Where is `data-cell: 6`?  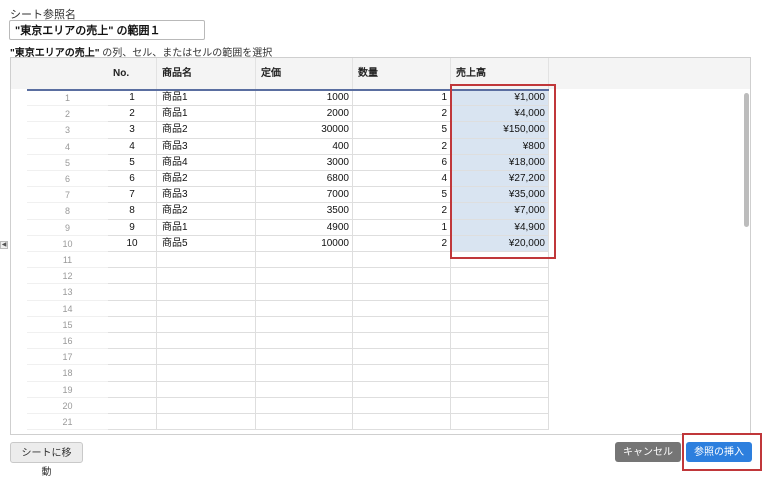
data-cell: 6 is located at coordinates (132, 179).